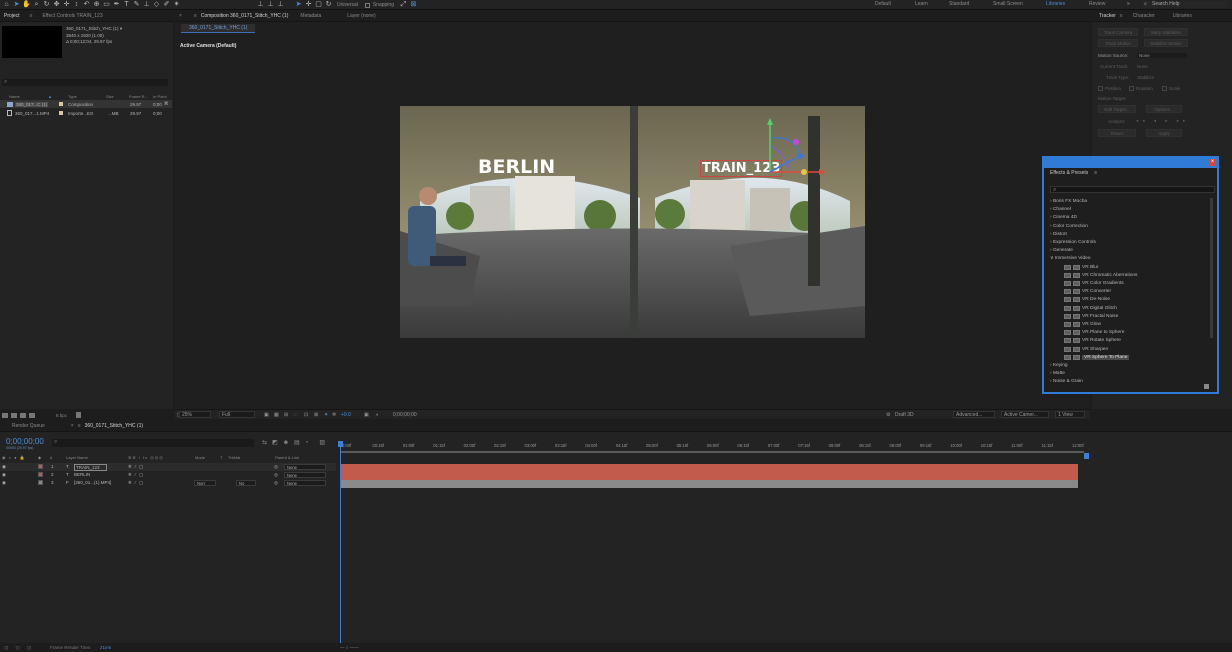 This screenshot has height=652, width=1232. I want to click on work-area-bar, so click(712, 452).